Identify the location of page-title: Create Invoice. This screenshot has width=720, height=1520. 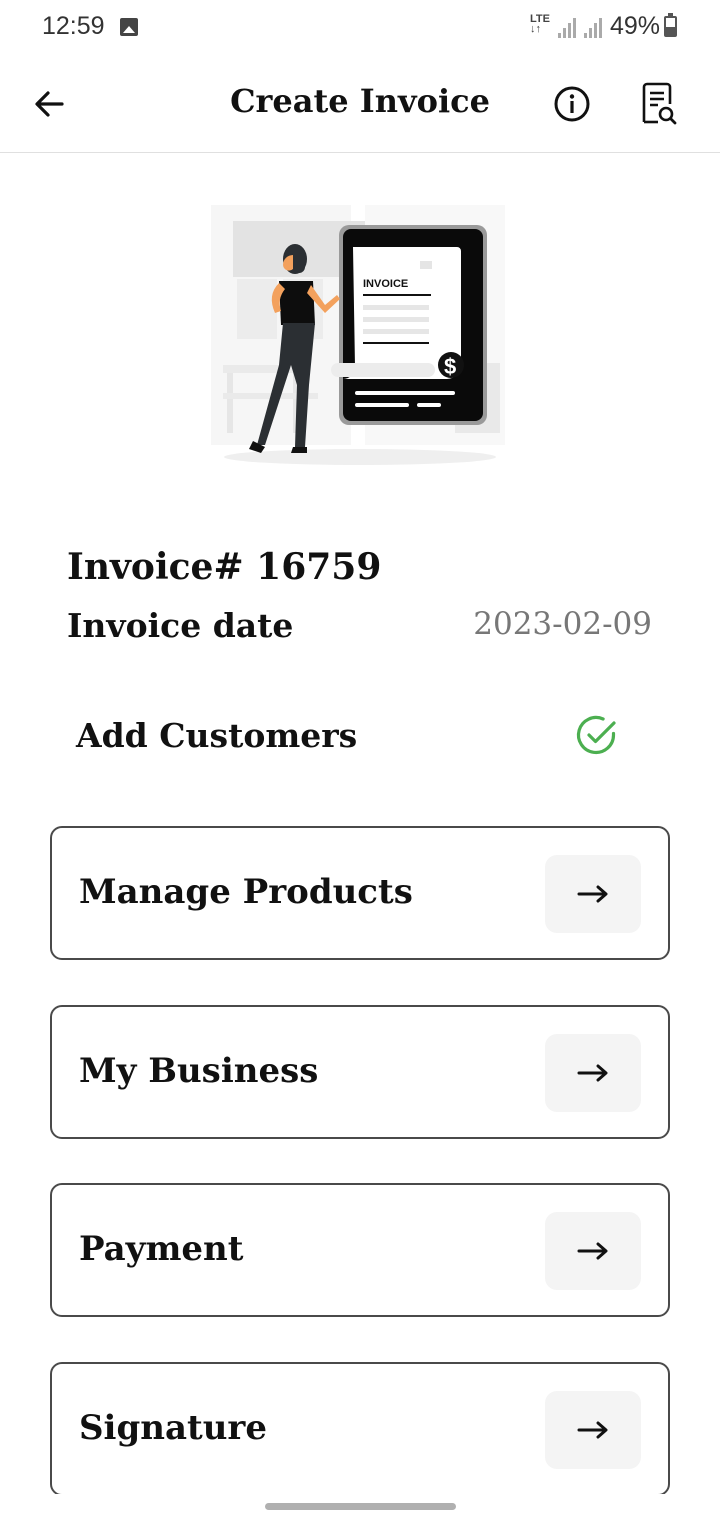
(360, 101).